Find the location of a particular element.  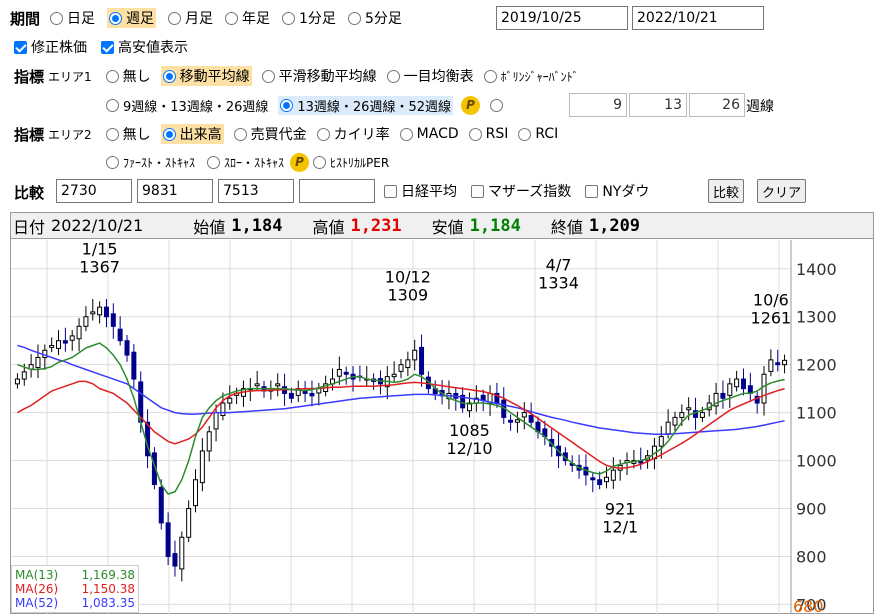

nikkei-checkbox is located at coordinates (390, 191).